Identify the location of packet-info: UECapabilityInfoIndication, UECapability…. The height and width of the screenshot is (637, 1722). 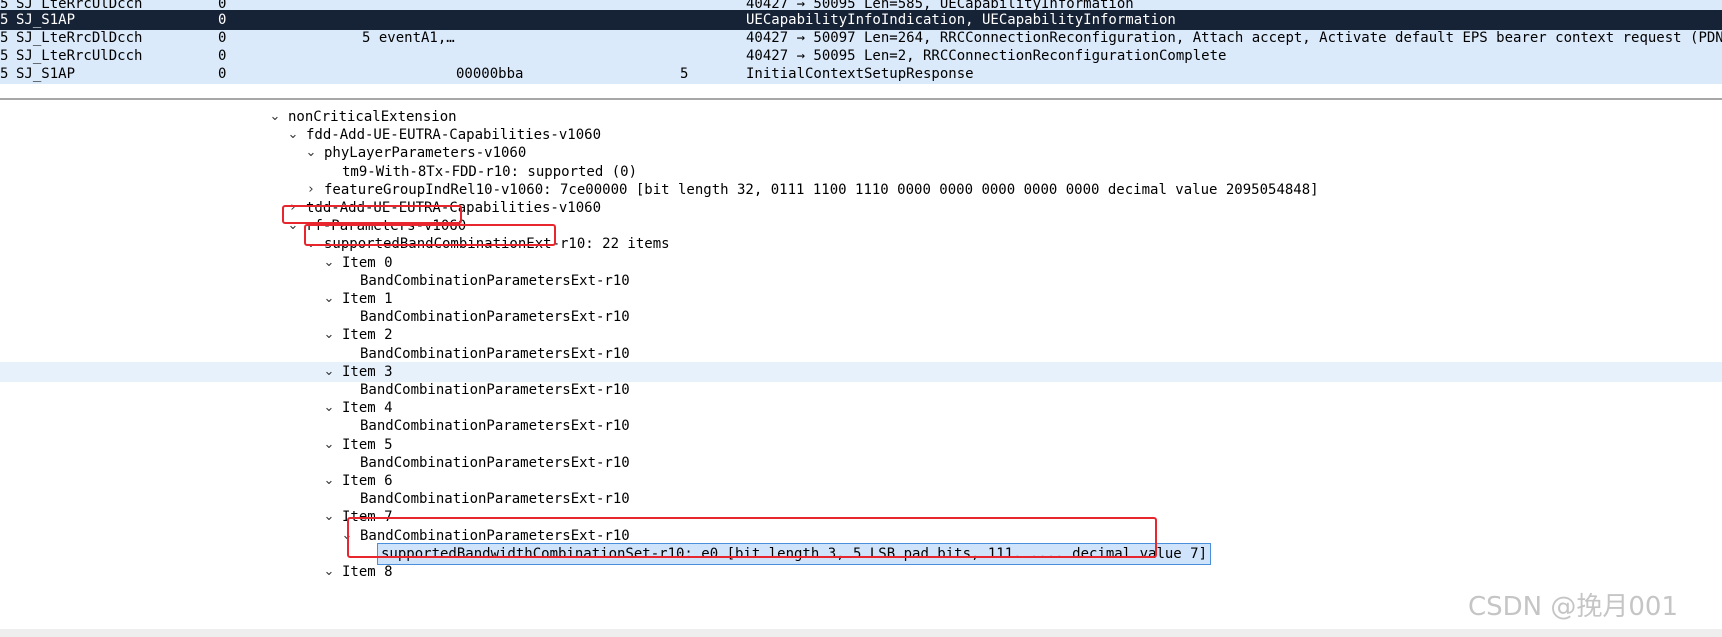
(961, 20).